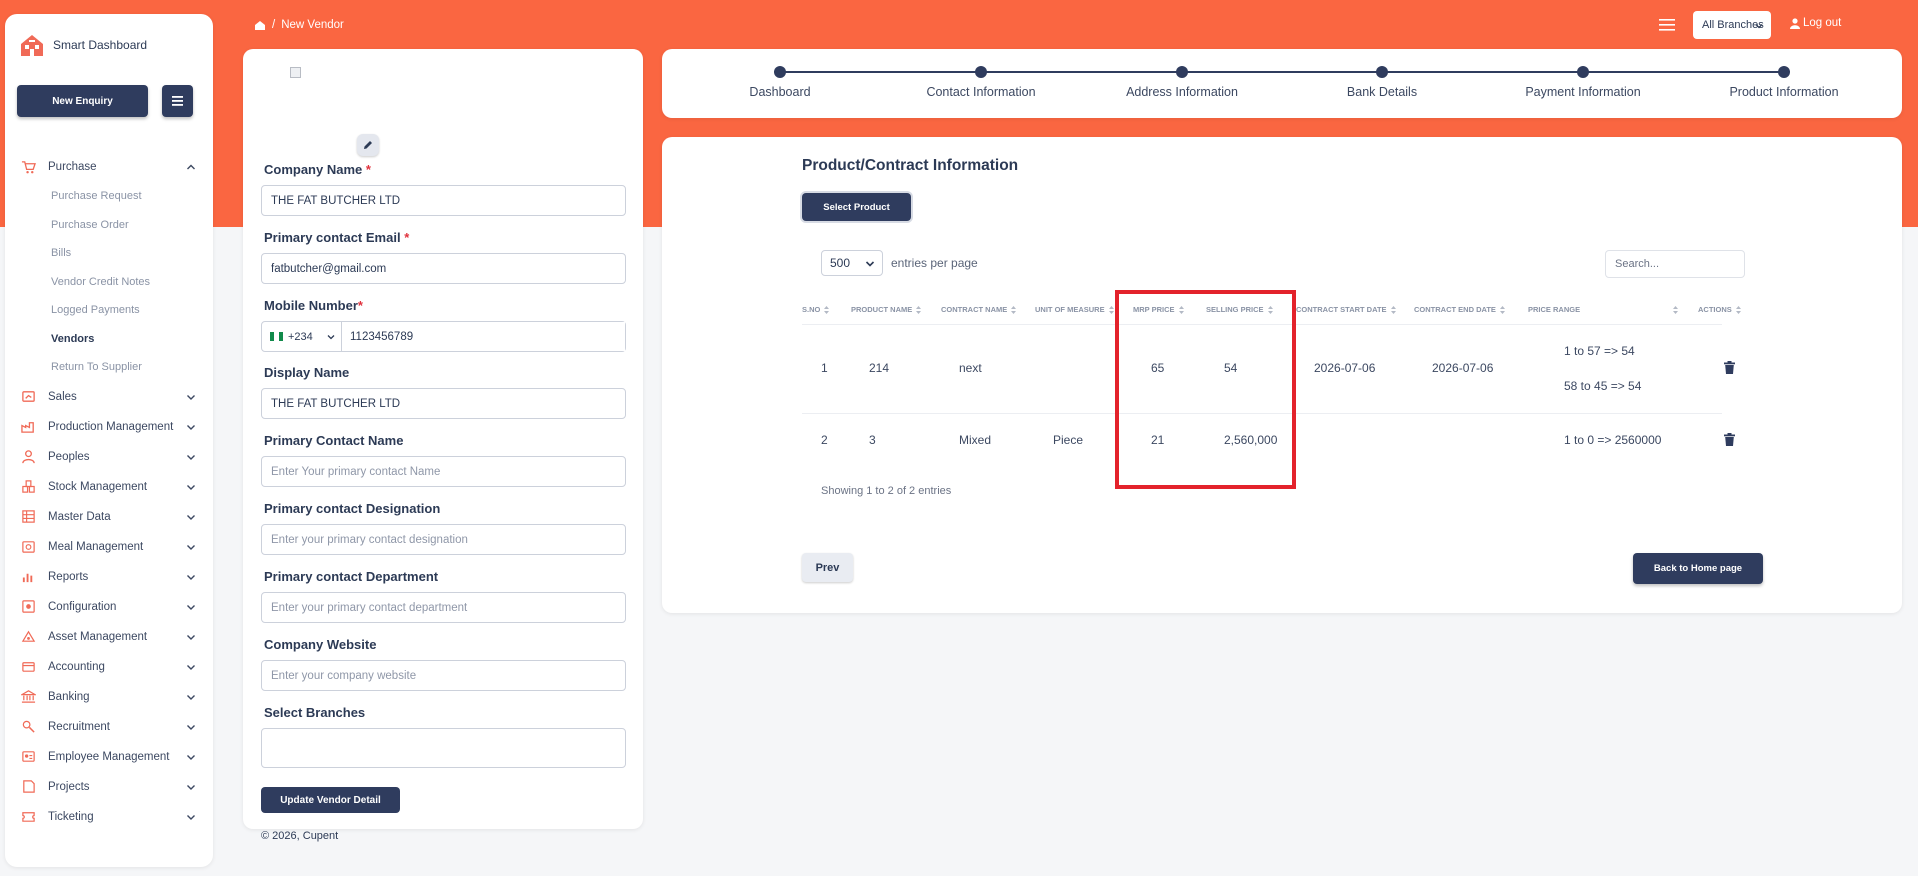  Describe the element at coordinates (109, 457) in the screenshot. I see `sidebar-item-peoples: Peoples` at that location.